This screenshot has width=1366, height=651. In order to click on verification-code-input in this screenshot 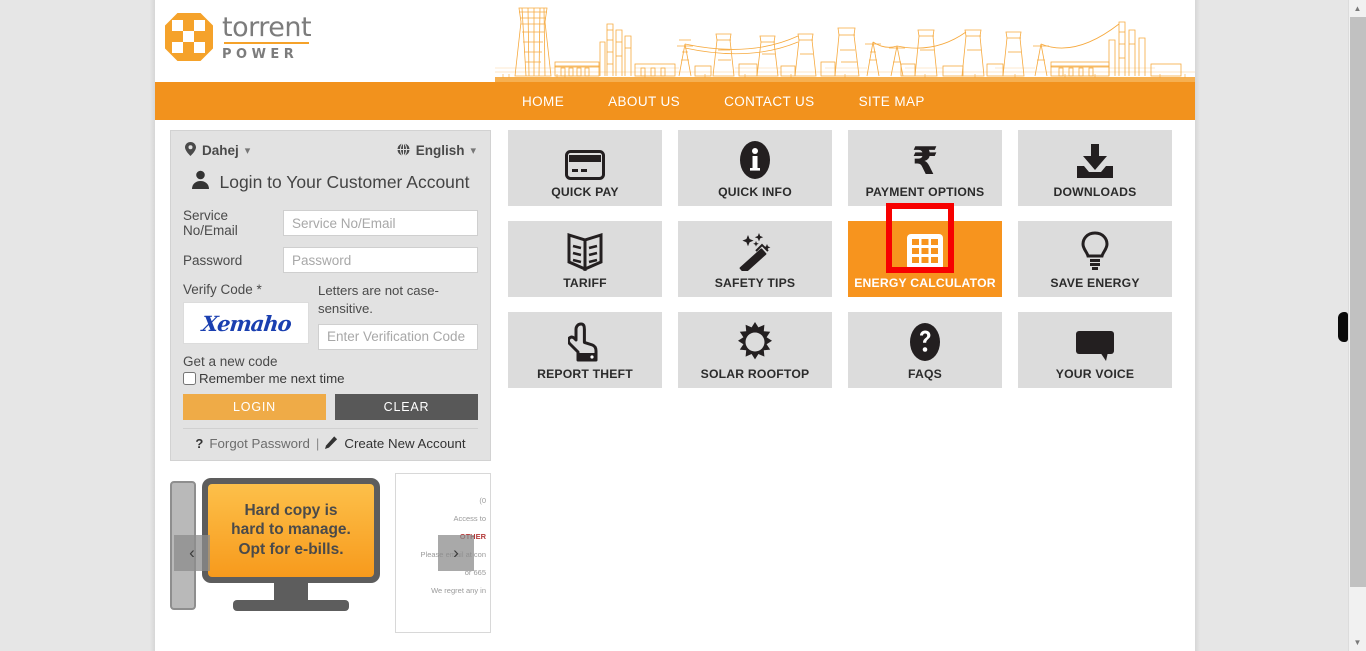, I will do `click(398, 336)`.